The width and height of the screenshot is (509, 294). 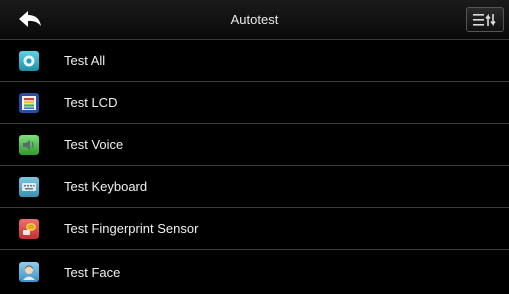 I want to click on list-item-test-fingerprint-sensor: Test Fingerprint Sensor, so click(x=254, y=229).